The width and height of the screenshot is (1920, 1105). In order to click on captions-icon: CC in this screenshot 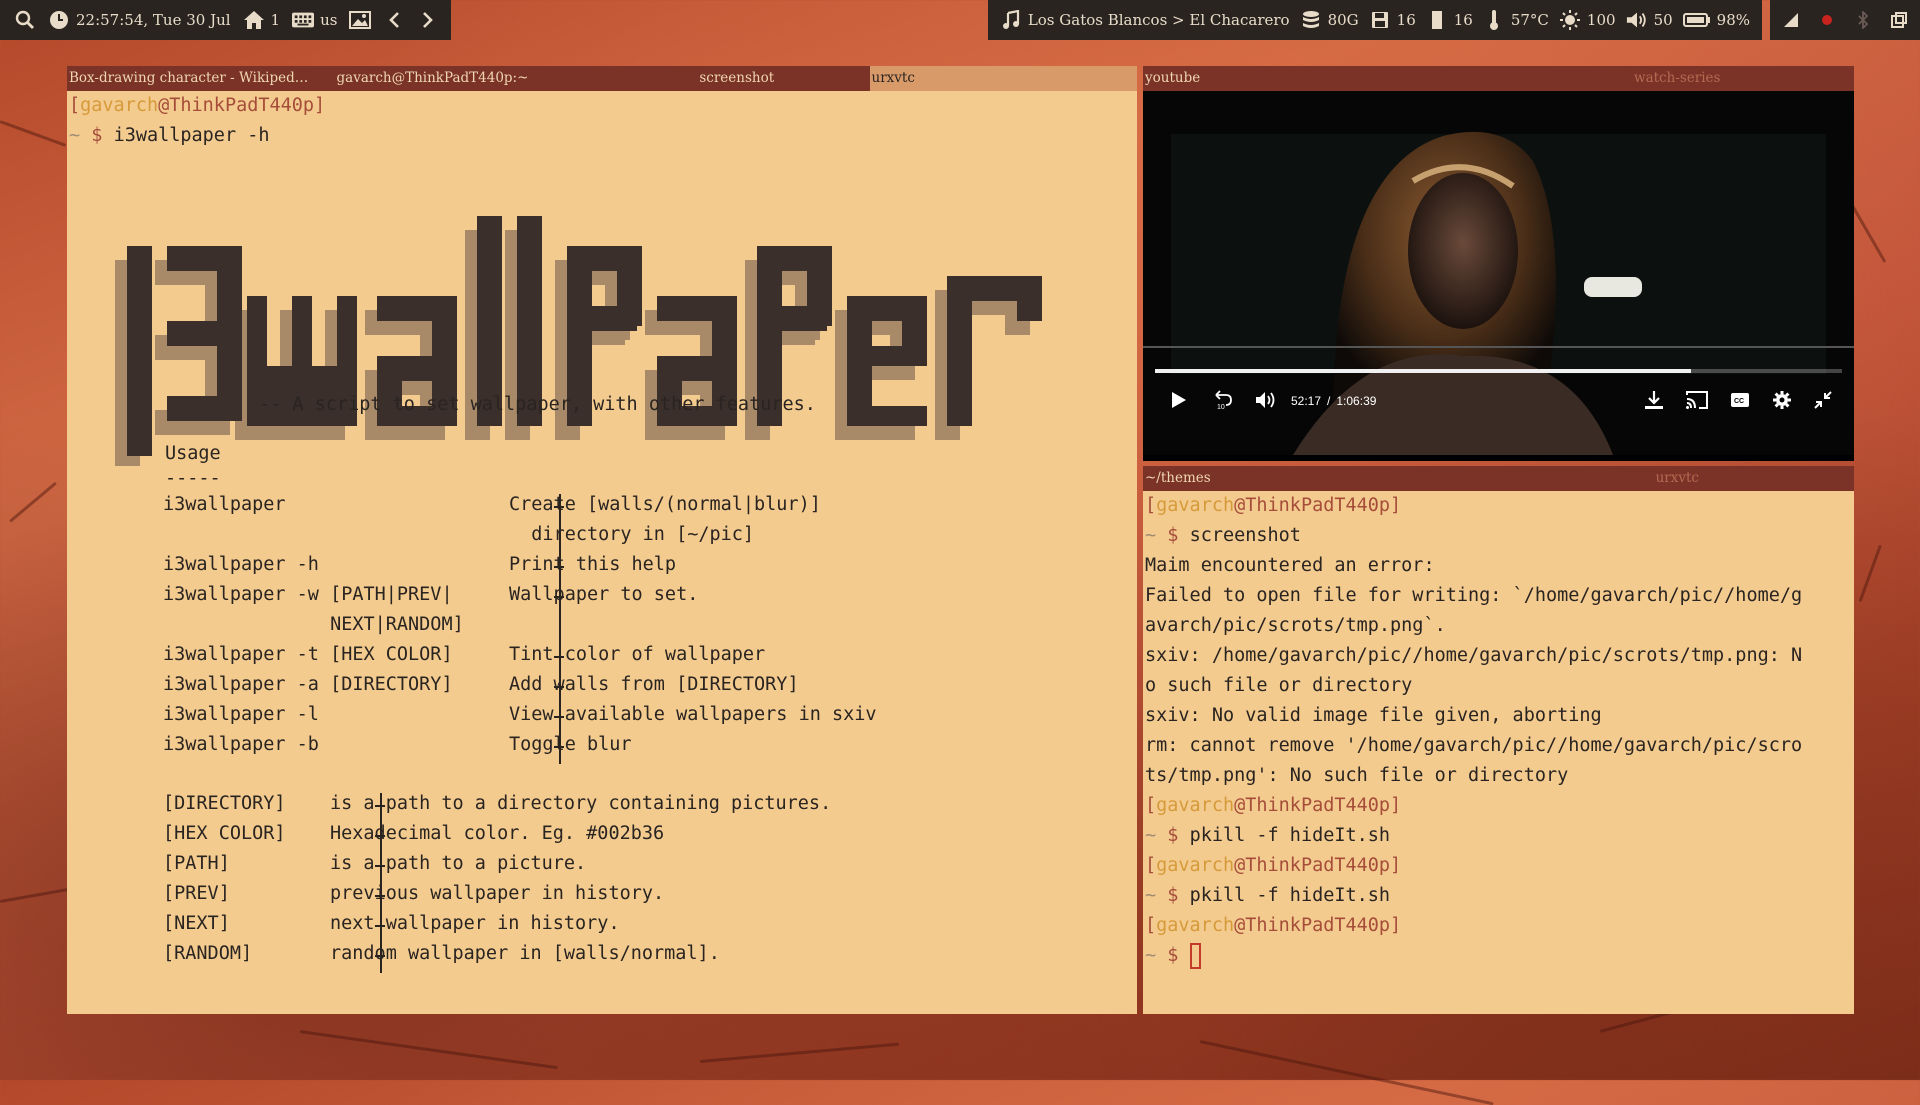, I will do `click(1740, 401)`.